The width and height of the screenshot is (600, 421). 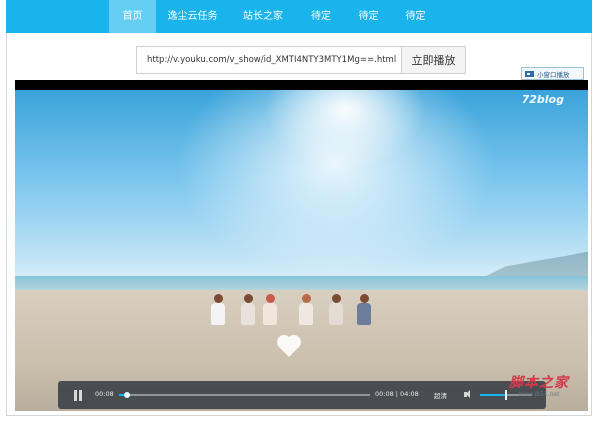 I want to click on mini-window-icon, so click(x=529, y=73).